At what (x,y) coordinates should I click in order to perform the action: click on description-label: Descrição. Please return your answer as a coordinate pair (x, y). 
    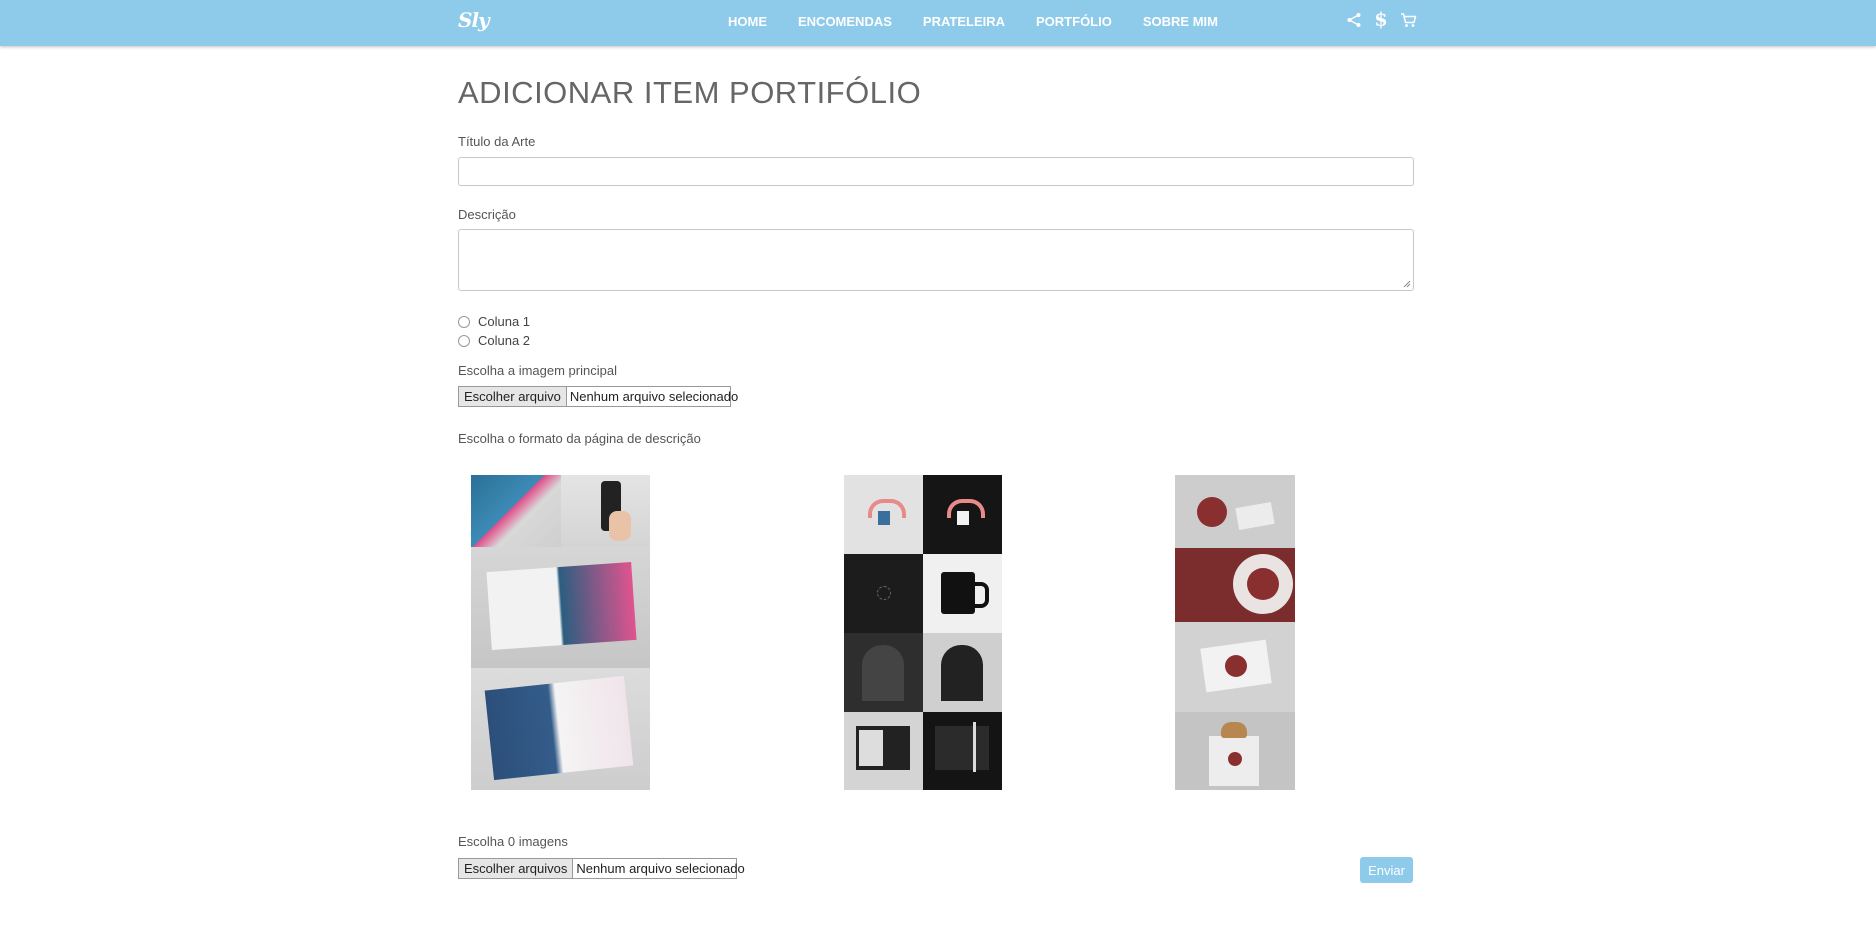
    Looking at the image, I should click on (487, 214).